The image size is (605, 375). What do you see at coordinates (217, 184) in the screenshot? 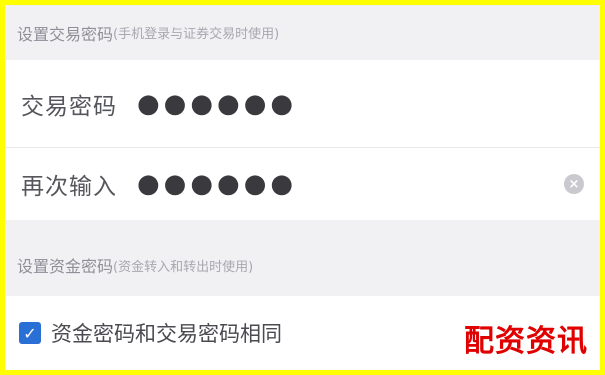
I see `confirm-password-input: ●●●●●●` at bounding box center [217, 184].